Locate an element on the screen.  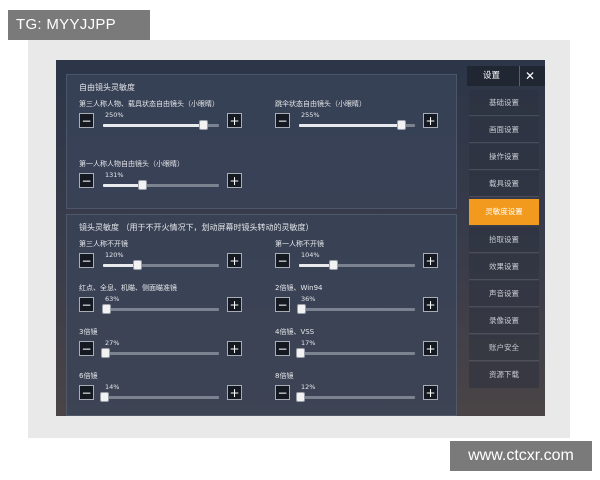
setting-4x-scope: 4倍镜、VSS − 17% + is located at coordinates (360, 347).